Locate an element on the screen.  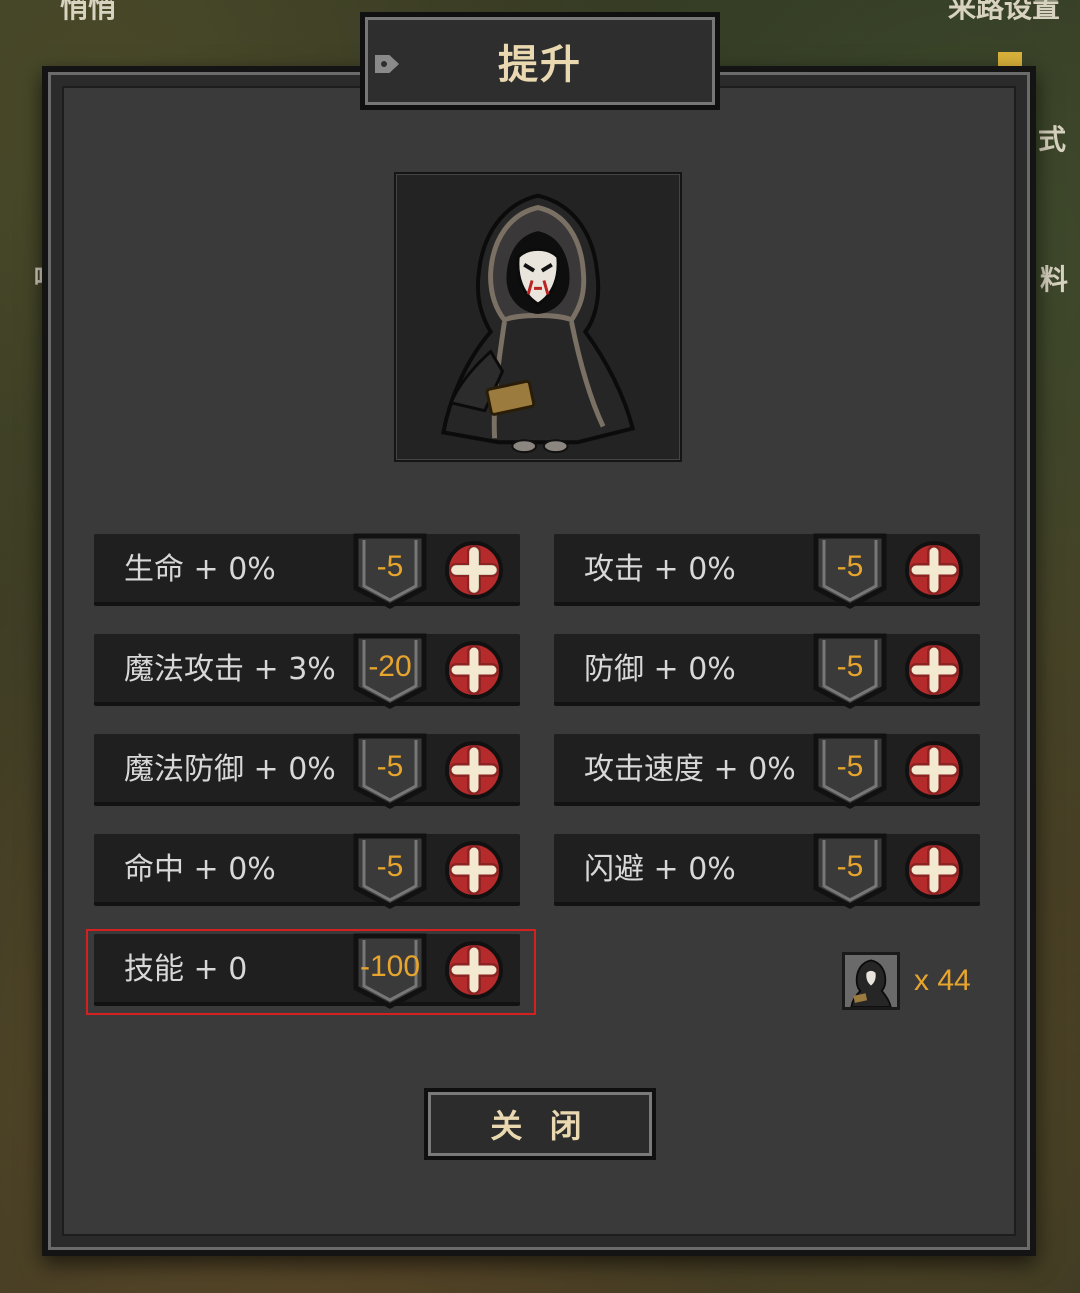
upgrade-magic-defense-button is located at coordinates (474, 770).